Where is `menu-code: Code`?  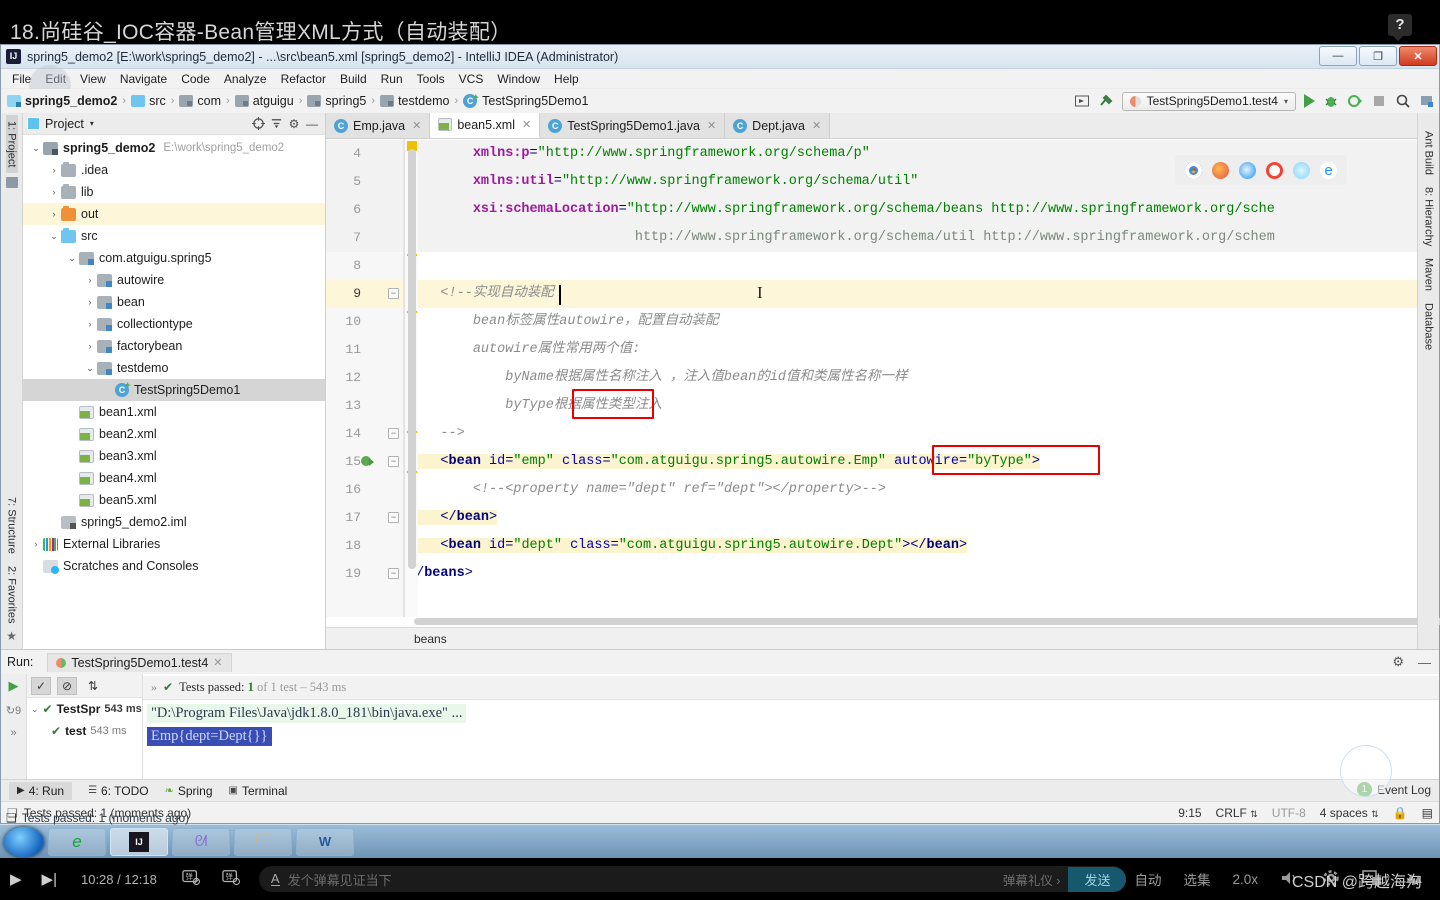
menu-code: Code is located at coordinates (195, 79).